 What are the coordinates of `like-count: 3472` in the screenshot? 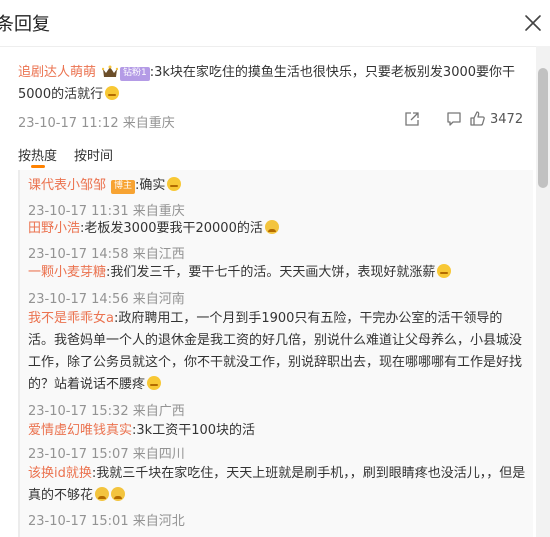 It's located at (507, 119).